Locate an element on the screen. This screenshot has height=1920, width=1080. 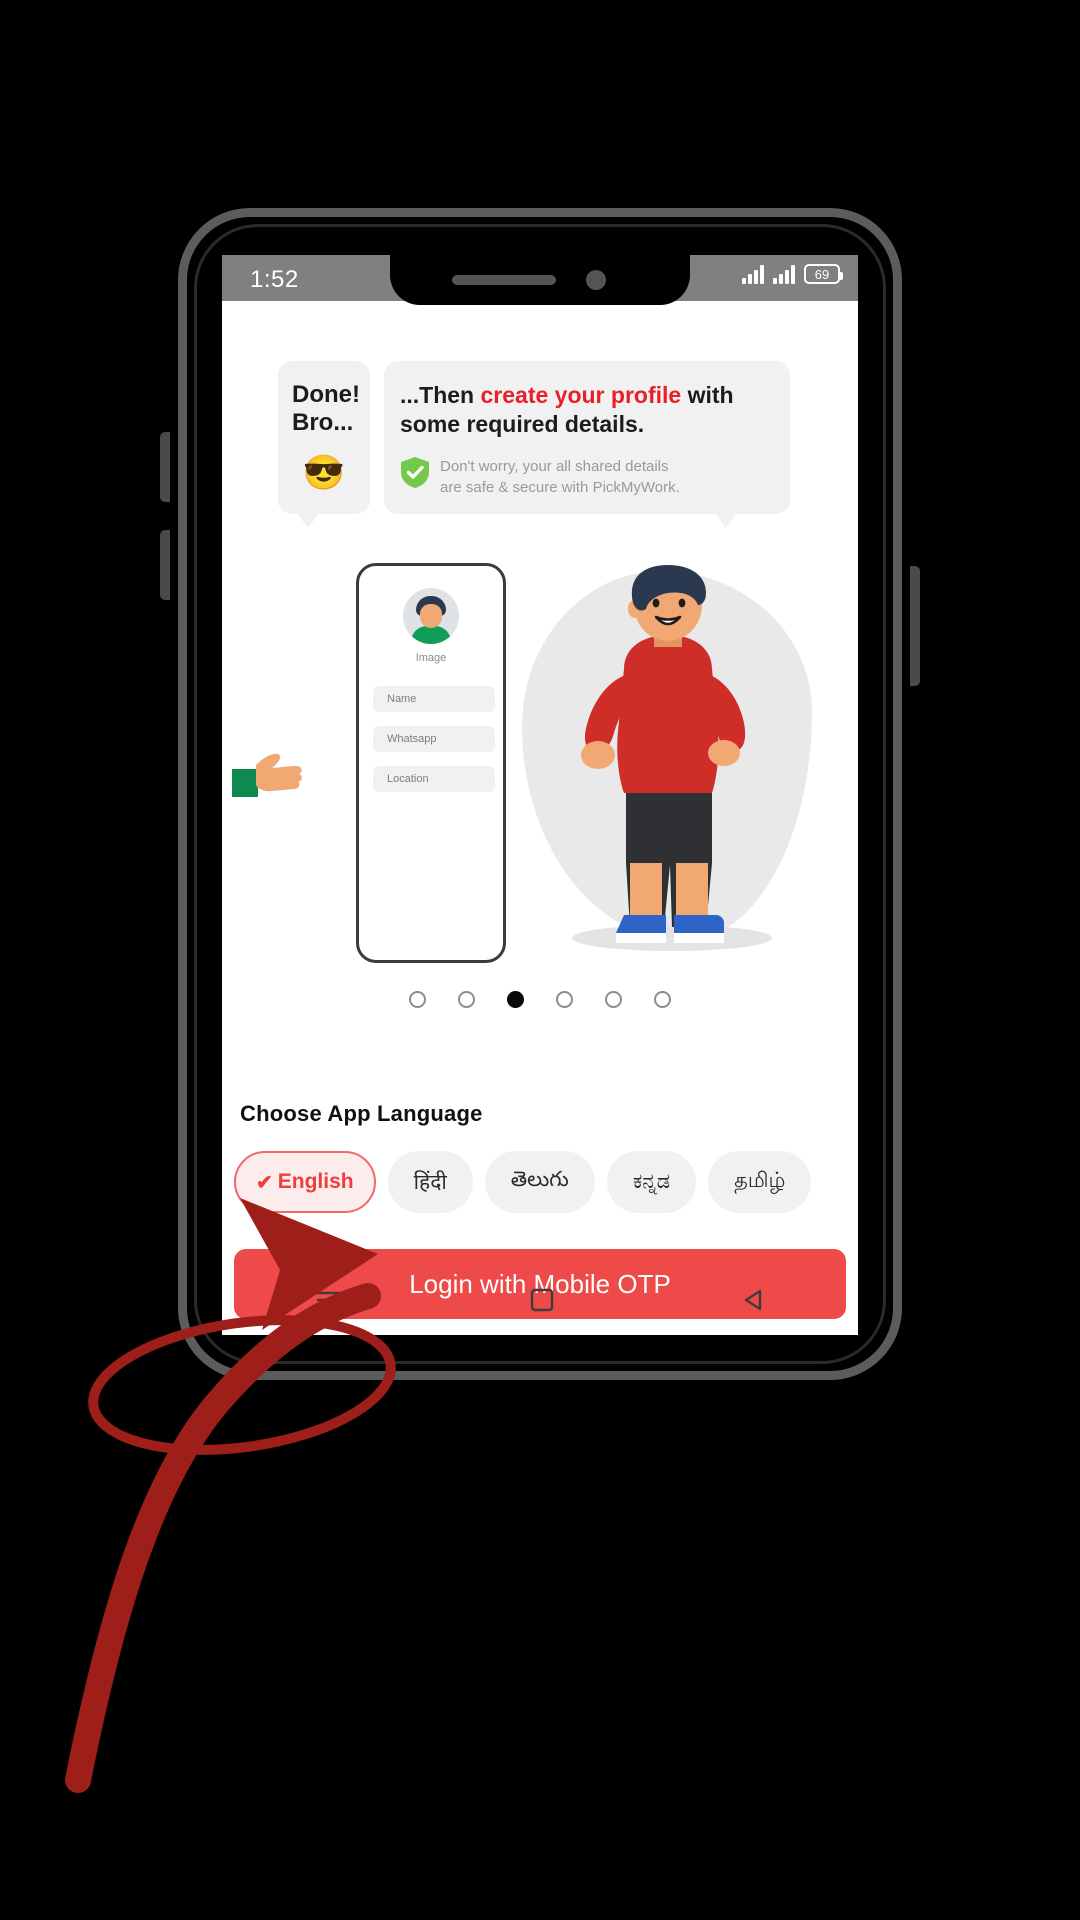
bubble-done-bro: Done! Bro... 😎 is located at coordinates (324, 445).